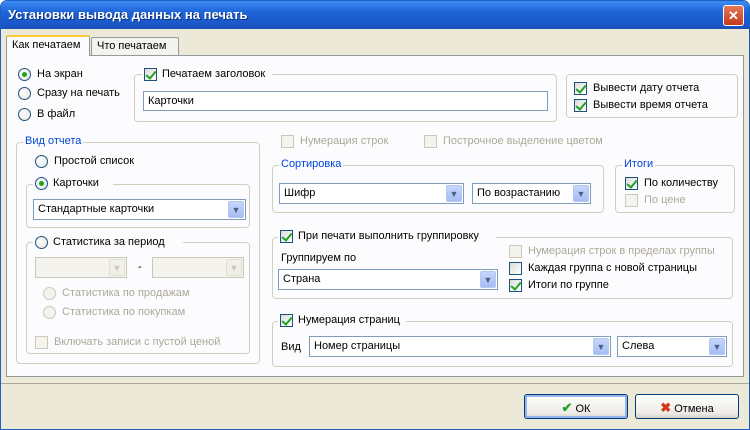 The height and width of the screenshot is (430, 750). What do you see at coordinates (357, 346) in the screenshot?
I see `page-view-value: Номер страницы` at bounding box center [357, 346].